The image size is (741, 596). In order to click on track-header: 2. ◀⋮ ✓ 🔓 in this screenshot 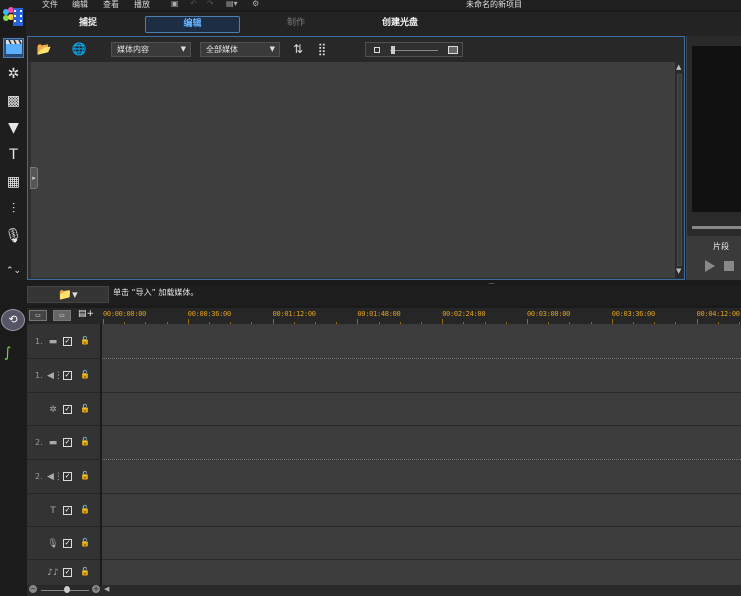, I will do `click(63, 477)`.